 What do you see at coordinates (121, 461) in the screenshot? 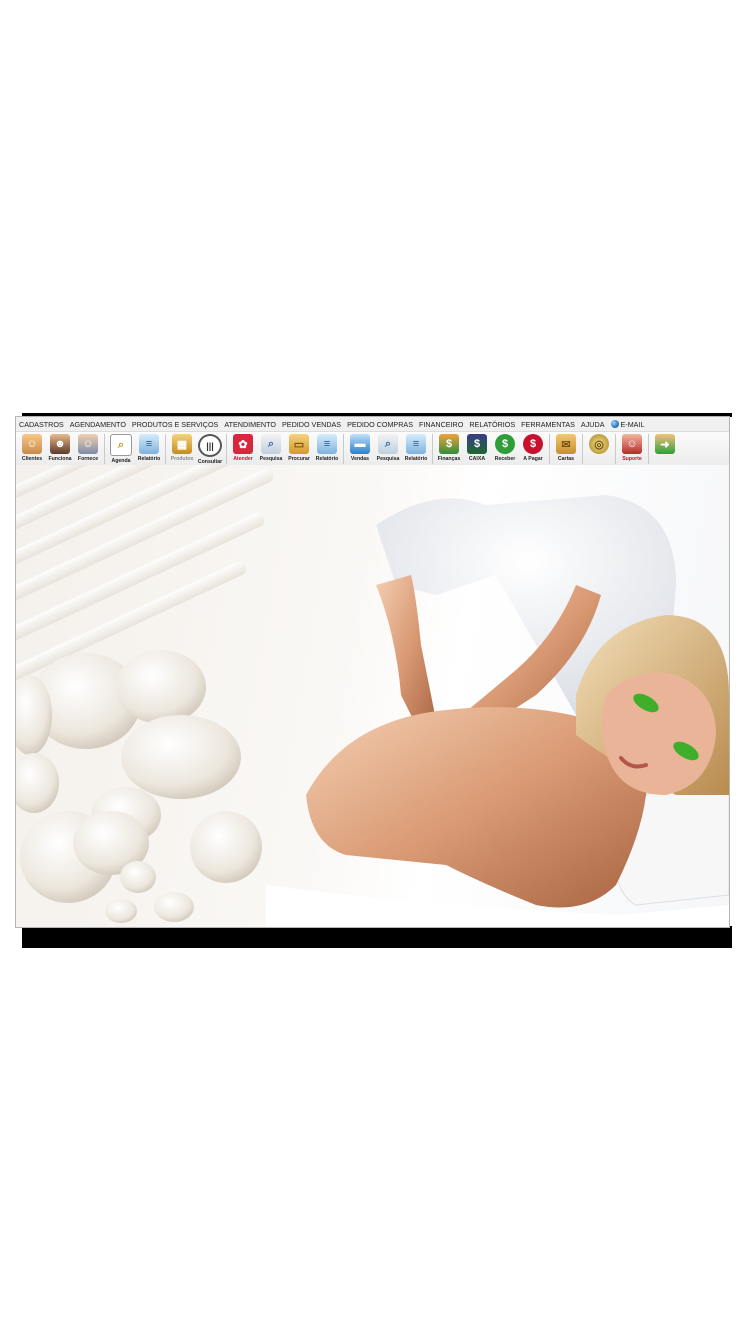
I see `agenda-label: Agenda` at bounding box center [121, 461].